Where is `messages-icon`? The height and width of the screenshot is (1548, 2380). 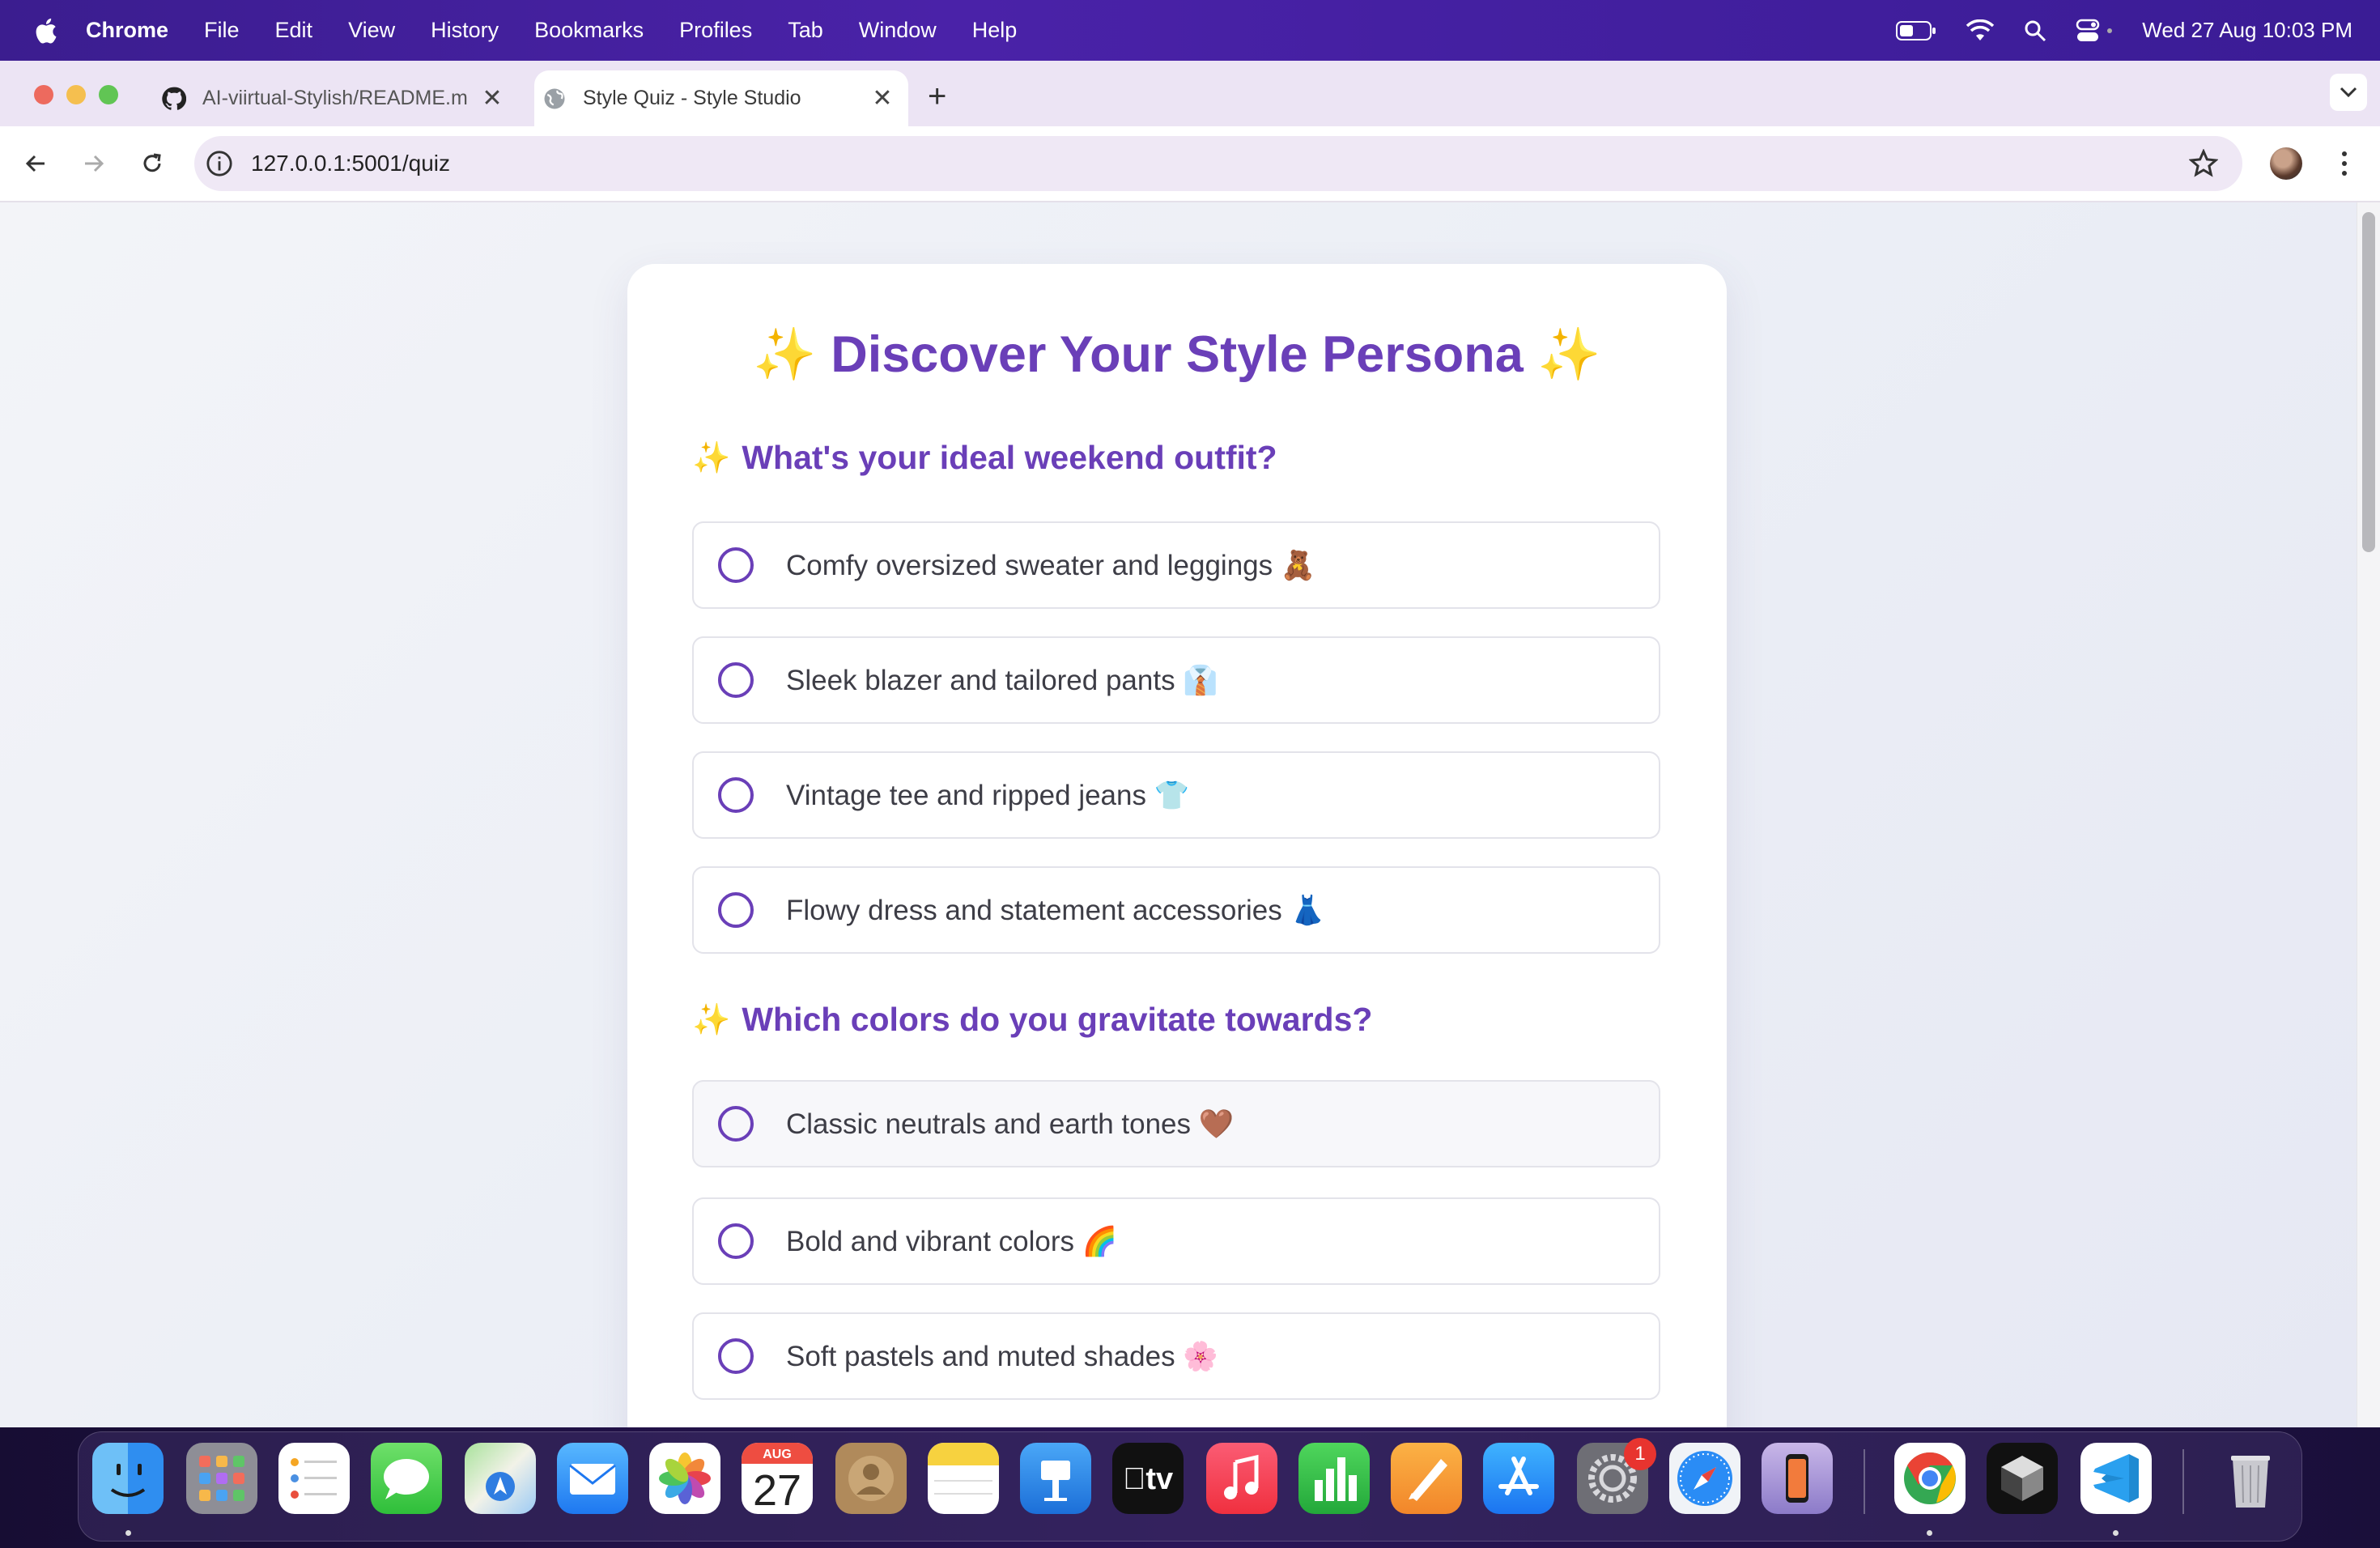 messages-icon is located at coordinates (407, 1478).